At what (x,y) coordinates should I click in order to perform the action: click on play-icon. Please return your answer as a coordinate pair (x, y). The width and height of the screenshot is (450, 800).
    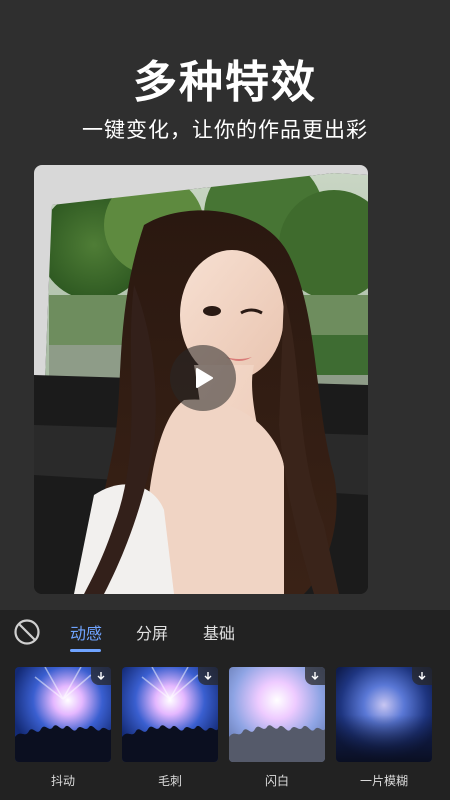
    Looking at the image, I should click on (204, 378).